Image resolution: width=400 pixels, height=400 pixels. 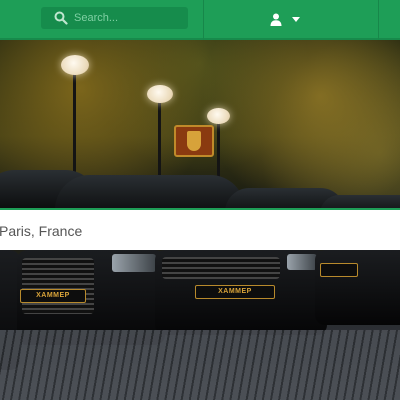 What do you see at coordinates (276, 19) in the screenshot?
I see `user-icon` at bounding box center [276, 19].